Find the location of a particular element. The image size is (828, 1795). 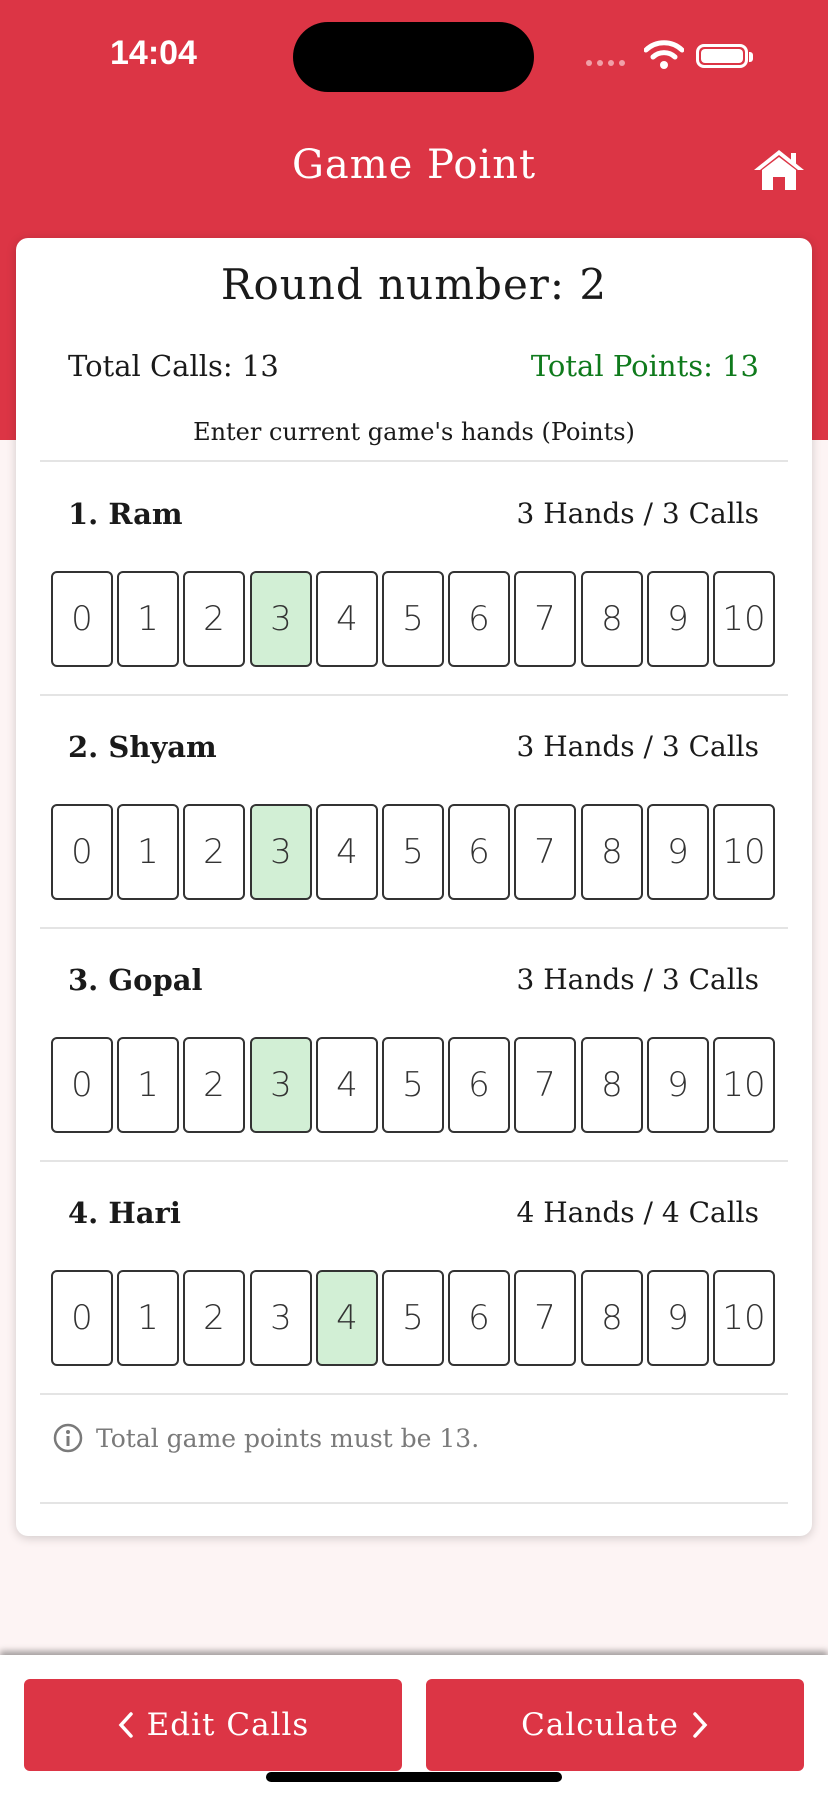

cellular-signal-icon is located at coordinates (605, 63).